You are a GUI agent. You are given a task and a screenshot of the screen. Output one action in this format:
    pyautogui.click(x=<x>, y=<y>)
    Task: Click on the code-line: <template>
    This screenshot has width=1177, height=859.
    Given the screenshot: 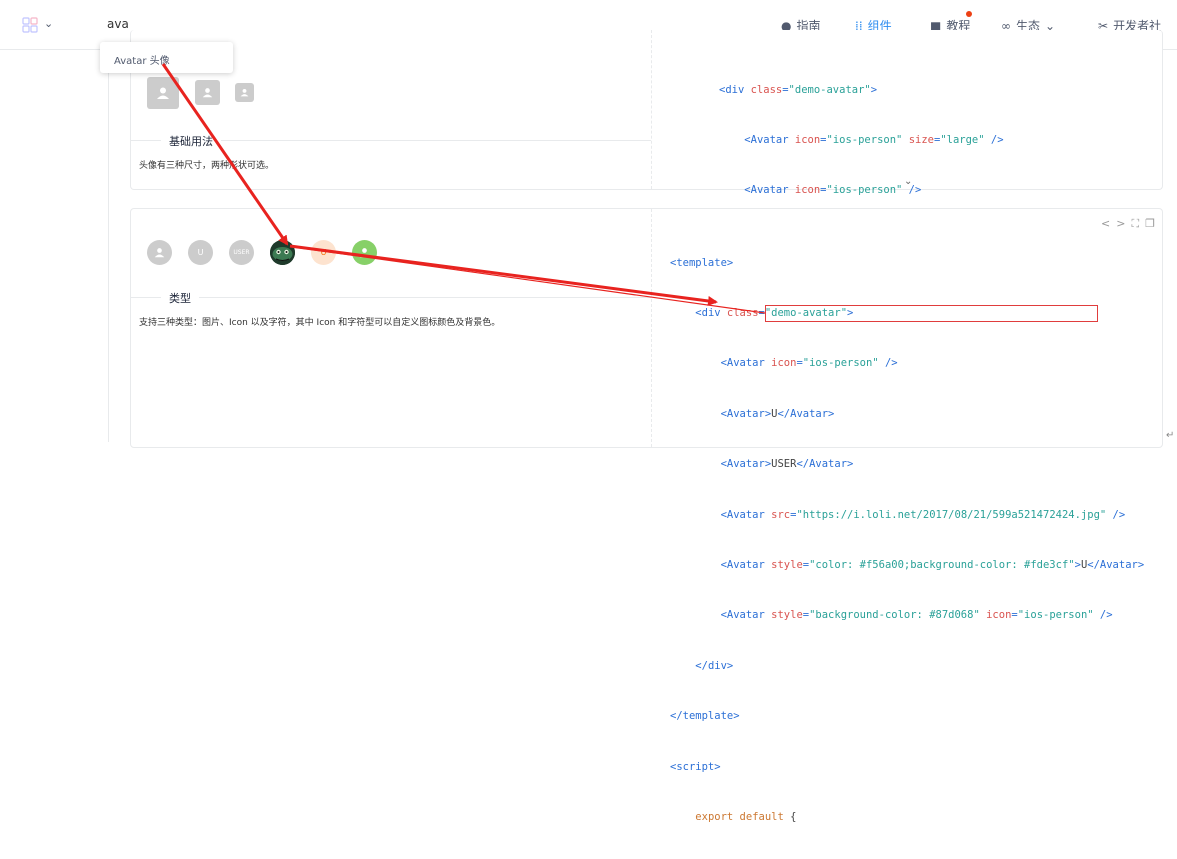 What is the action you would take?
    pyautogui.click(x=702, y=262)
    